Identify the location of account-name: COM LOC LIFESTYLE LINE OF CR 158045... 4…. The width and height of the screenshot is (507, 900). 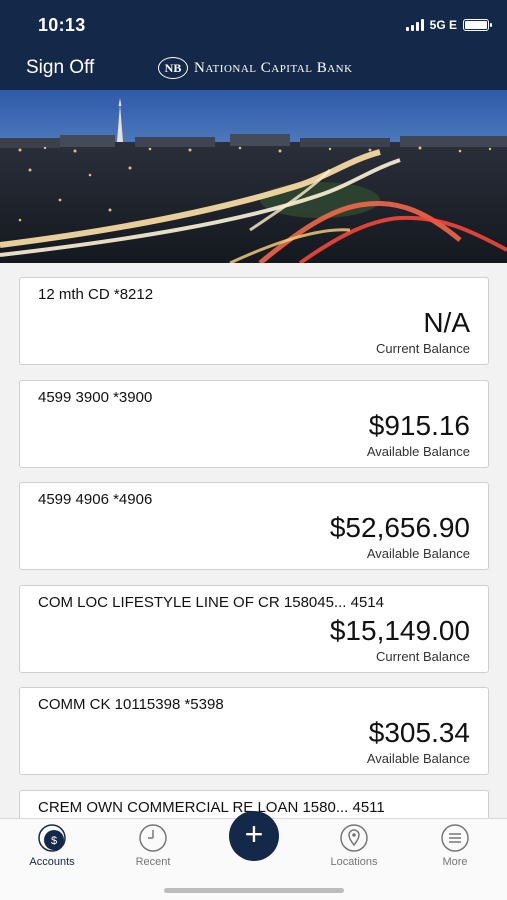
(211, 602).